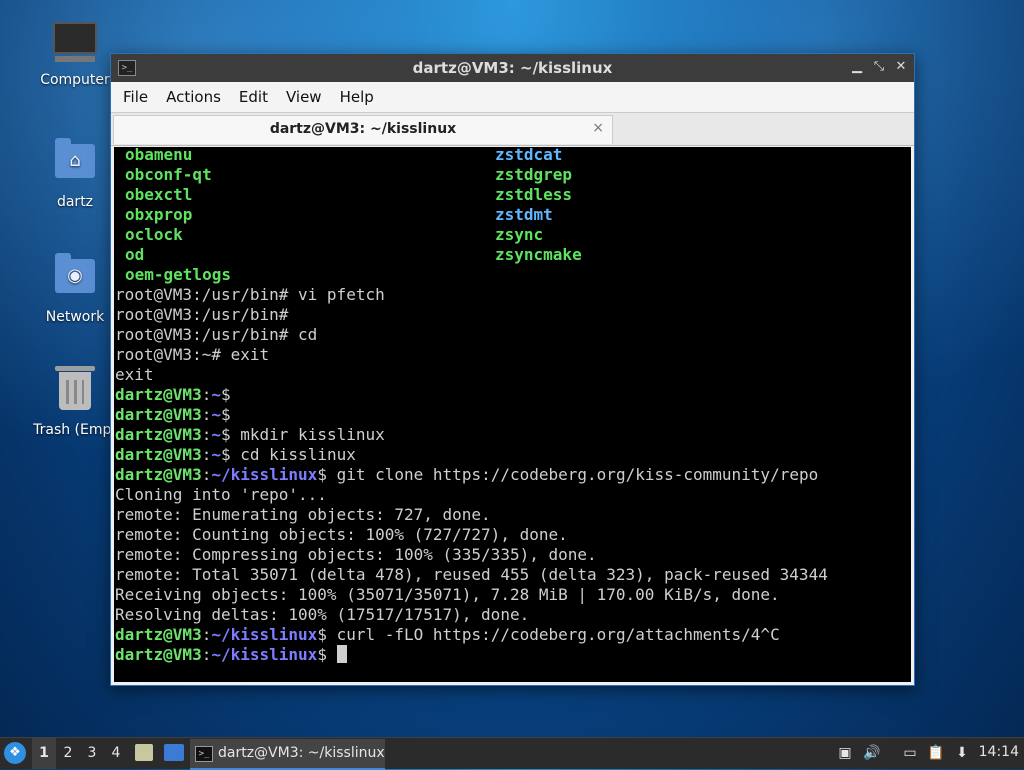 The image size is (1024, 770). What do you see at coordinates (680, 275) in the screenshot?
I see `listing-entry` at bounding box center [680, 275].